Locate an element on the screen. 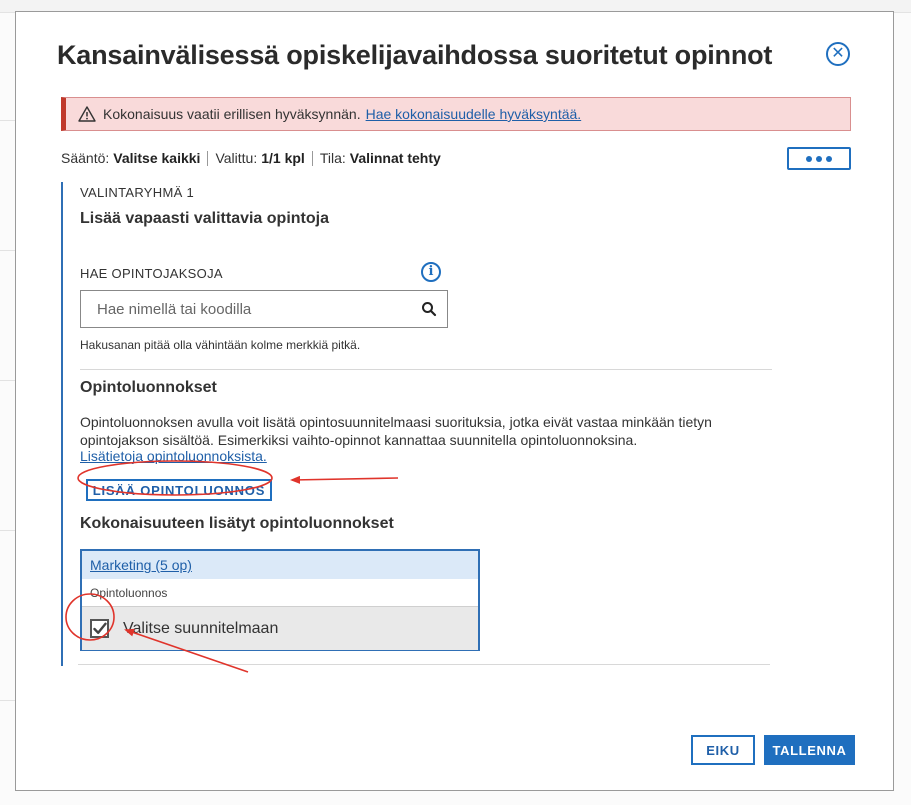 The width and height of the screenshot is (911, 805). close-icon: ✕ is located at coordinates (838, 54).